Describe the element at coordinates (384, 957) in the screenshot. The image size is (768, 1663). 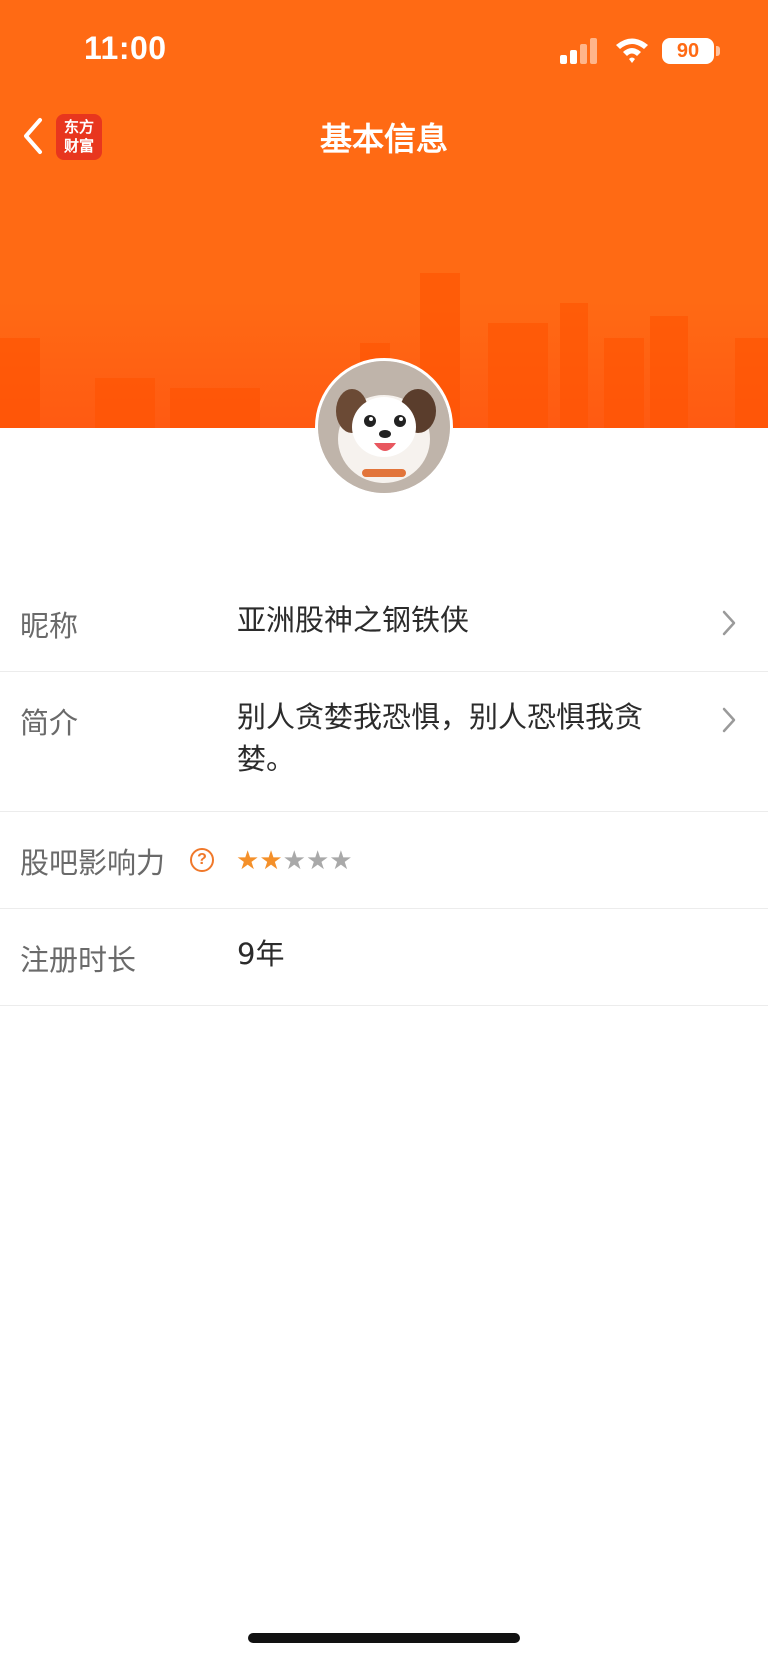
I see `registration-row: 注册时长 9年` at that location.